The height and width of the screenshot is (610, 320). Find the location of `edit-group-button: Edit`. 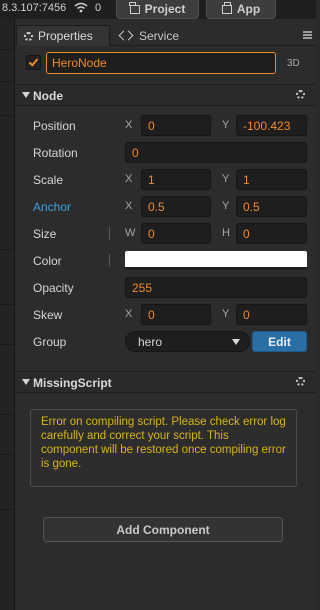

edit-group-button: Edit is located at coordinates (279, 341).